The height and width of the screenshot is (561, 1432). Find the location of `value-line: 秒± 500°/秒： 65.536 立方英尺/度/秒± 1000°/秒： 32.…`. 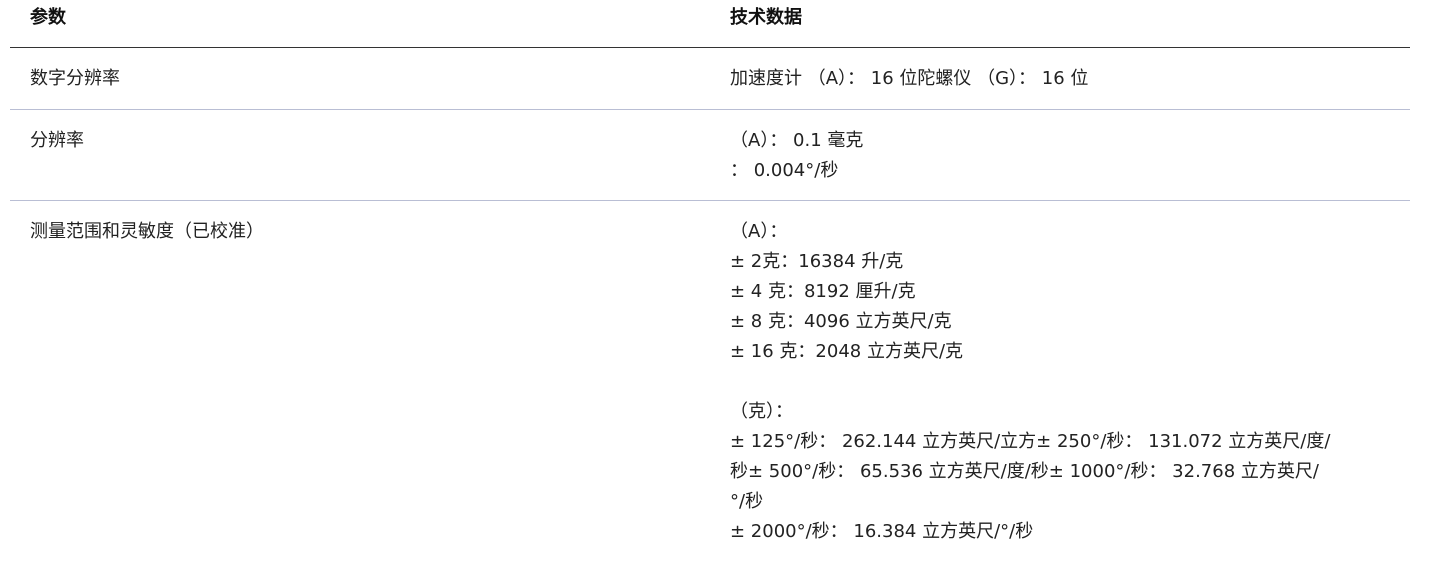

value-line: 秒± 500°/秒： 65.536 立方英尺/度/秒± 1000°/秒： 32.… is located at coordinates (1024, 471).